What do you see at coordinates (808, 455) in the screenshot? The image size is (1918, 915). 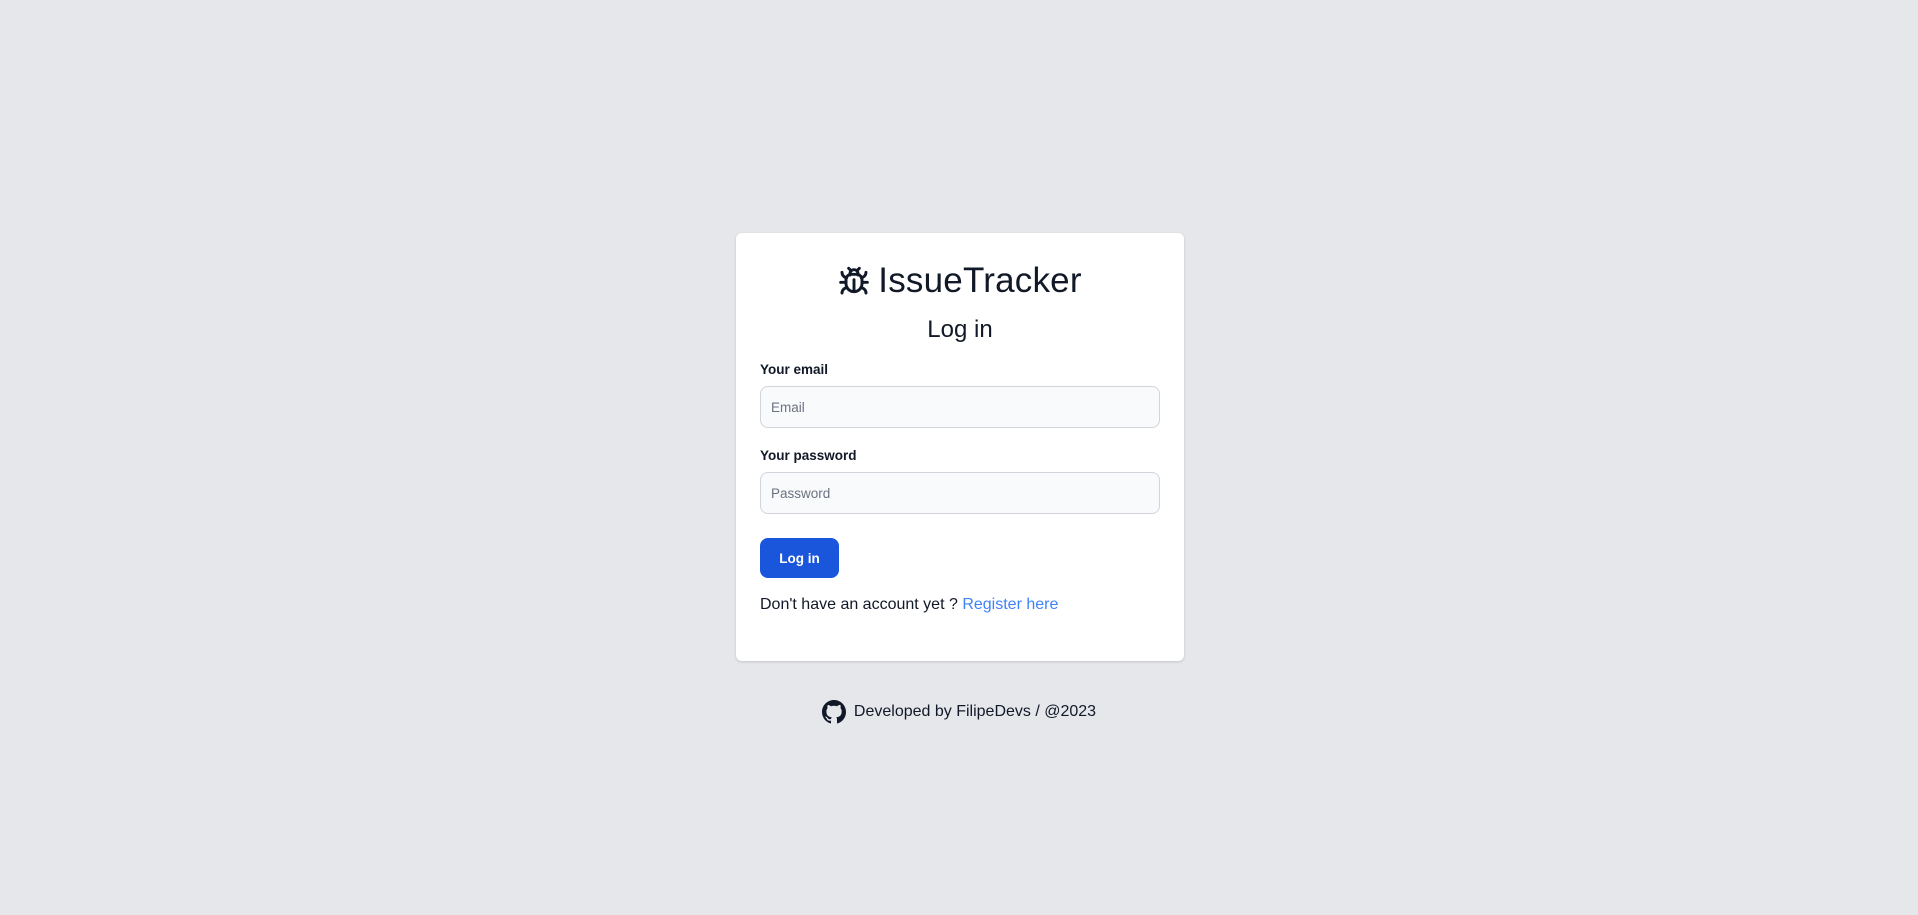 I see `password-label: Your password` at bounding box center [808, 455].